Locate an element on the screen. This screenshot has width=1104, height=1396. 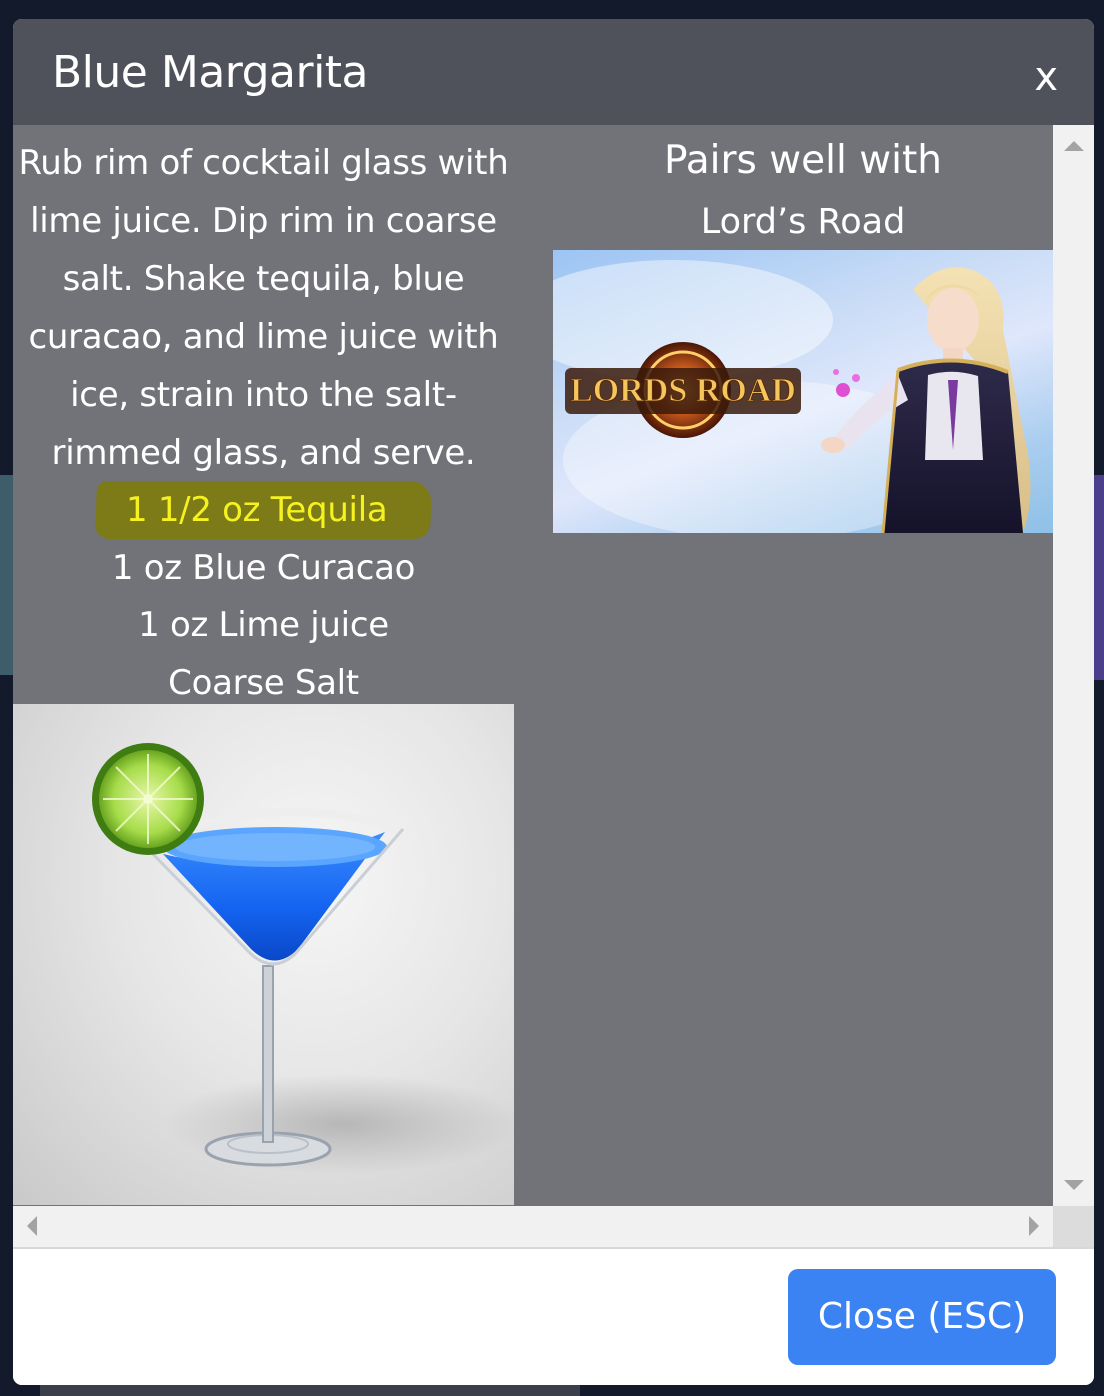
ingredient-item: 1 oz Blue Curacao is located at coordinates (263, 568).